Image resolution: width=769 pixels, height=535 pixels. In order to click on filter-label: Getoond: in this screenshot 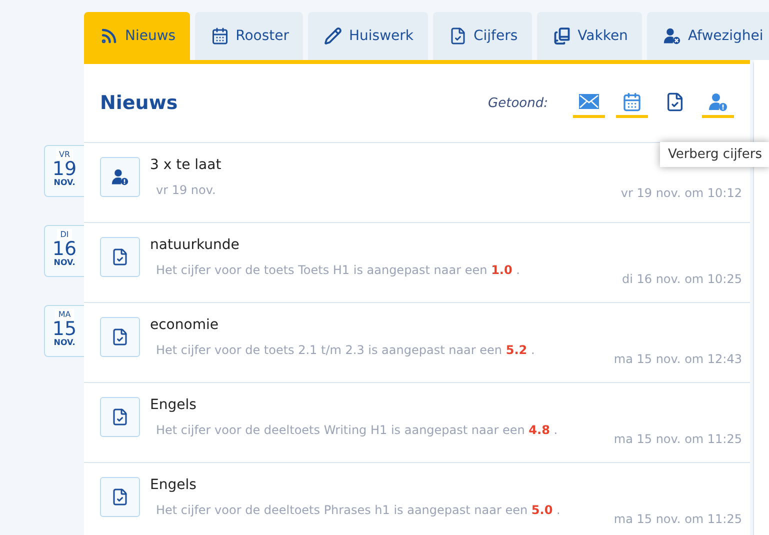, I will do `click(518, 103)`.